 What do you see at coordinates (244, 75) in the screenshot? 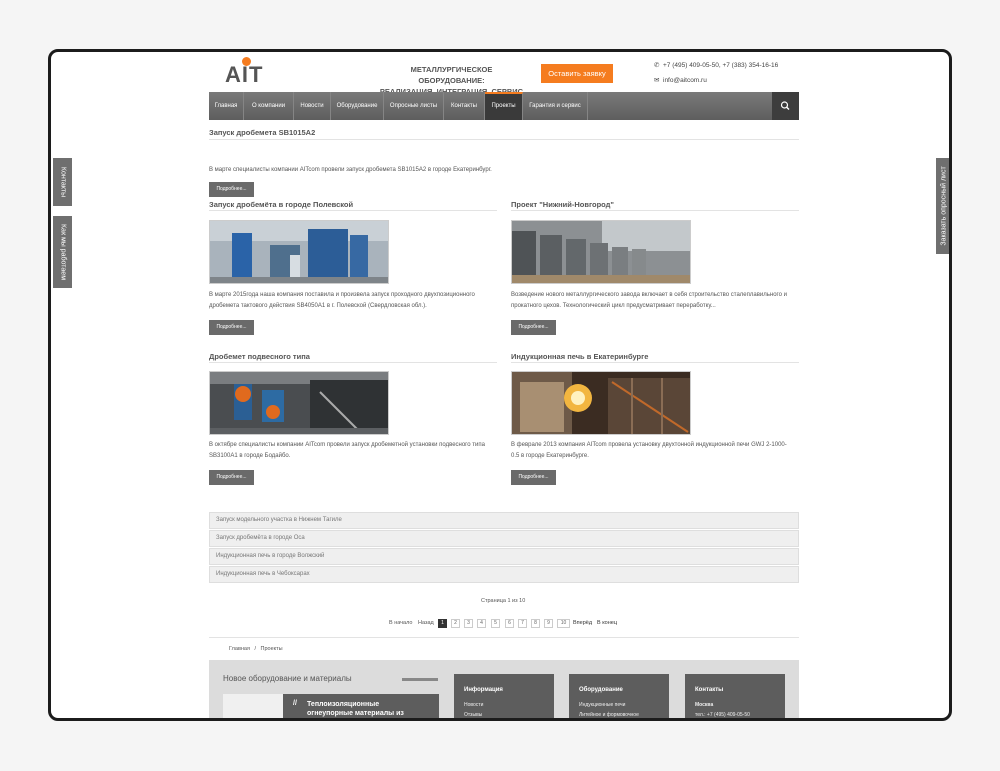
I see `site-logo: AIT` at bounding box center [244, 75].